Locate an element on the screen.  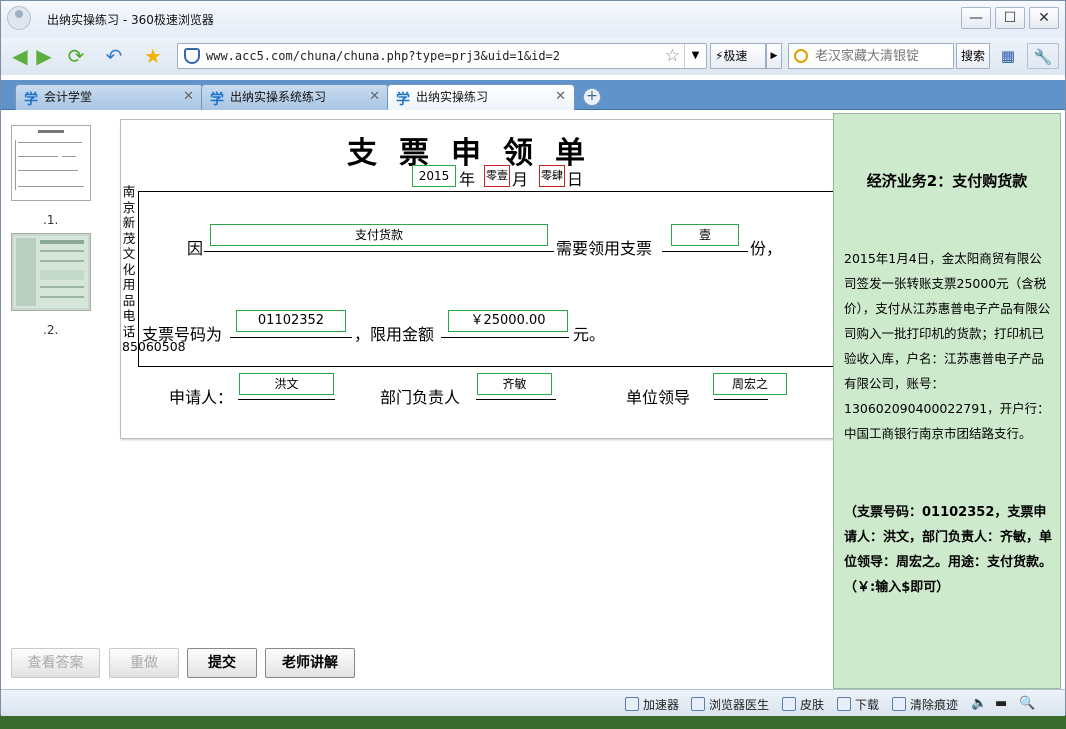
maximize-button: ☐ is located at coordinates (1010, 18).